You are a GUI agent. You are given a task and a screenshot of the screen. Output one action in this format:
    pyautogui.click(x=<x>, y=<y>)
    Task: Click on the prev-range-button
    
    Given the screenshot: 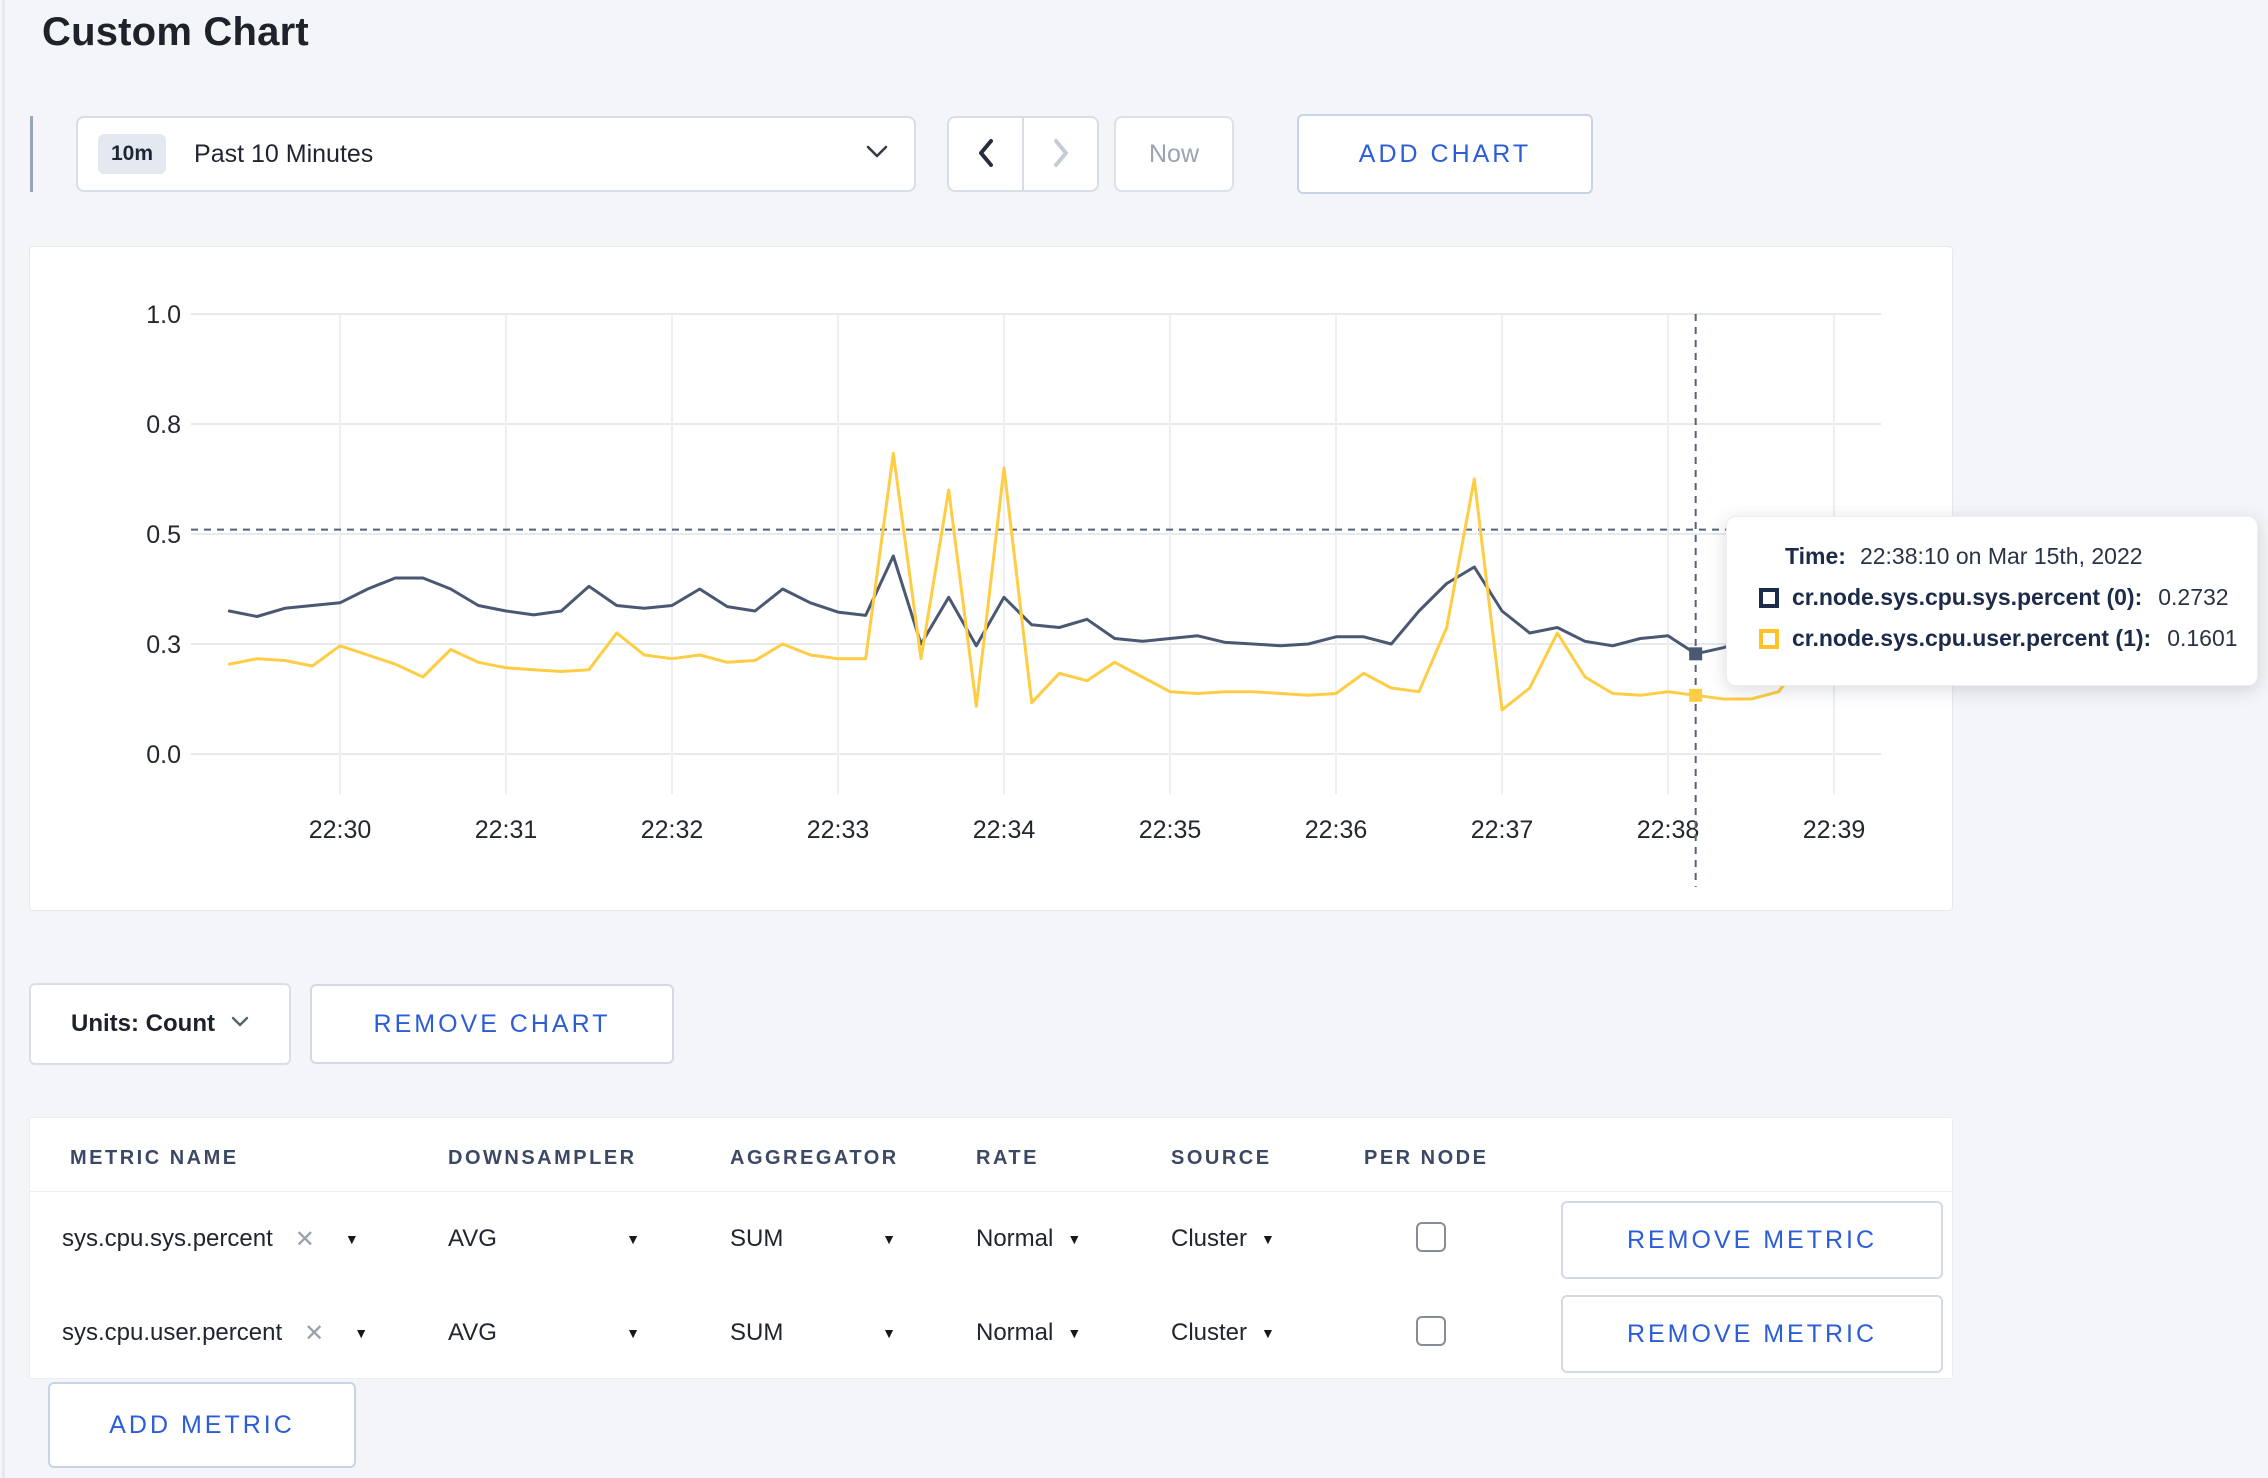 What is the action you would take?
    pyautogui.click(x=986, y=154)
    